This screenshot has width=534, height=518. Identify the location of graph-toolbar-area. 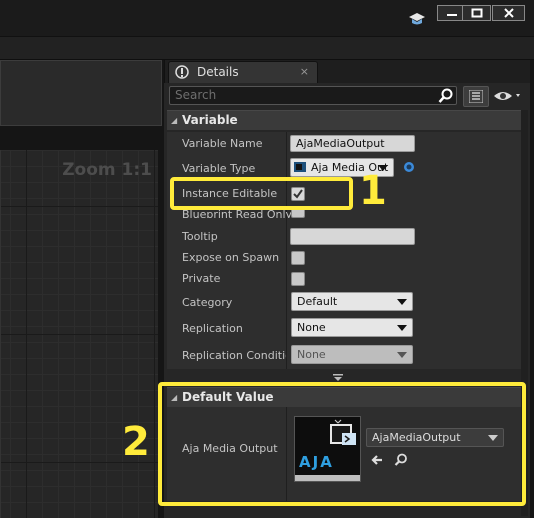
(81, 93).